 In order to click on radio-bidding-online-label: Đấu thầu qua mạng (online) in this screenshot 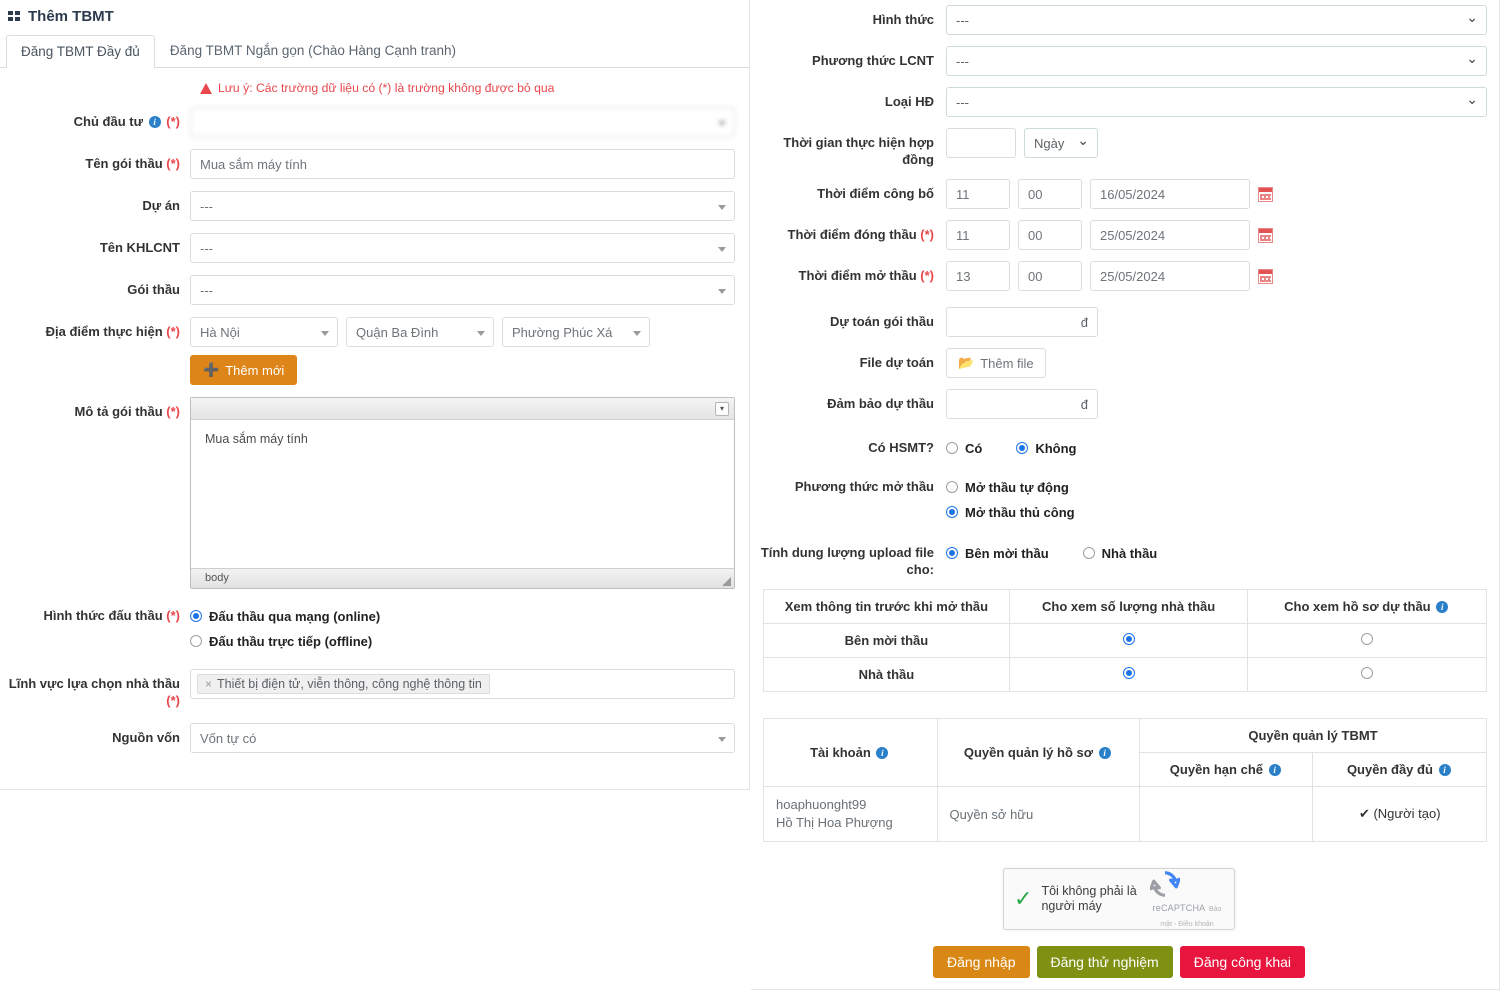, I will do `click(294, 616)`.